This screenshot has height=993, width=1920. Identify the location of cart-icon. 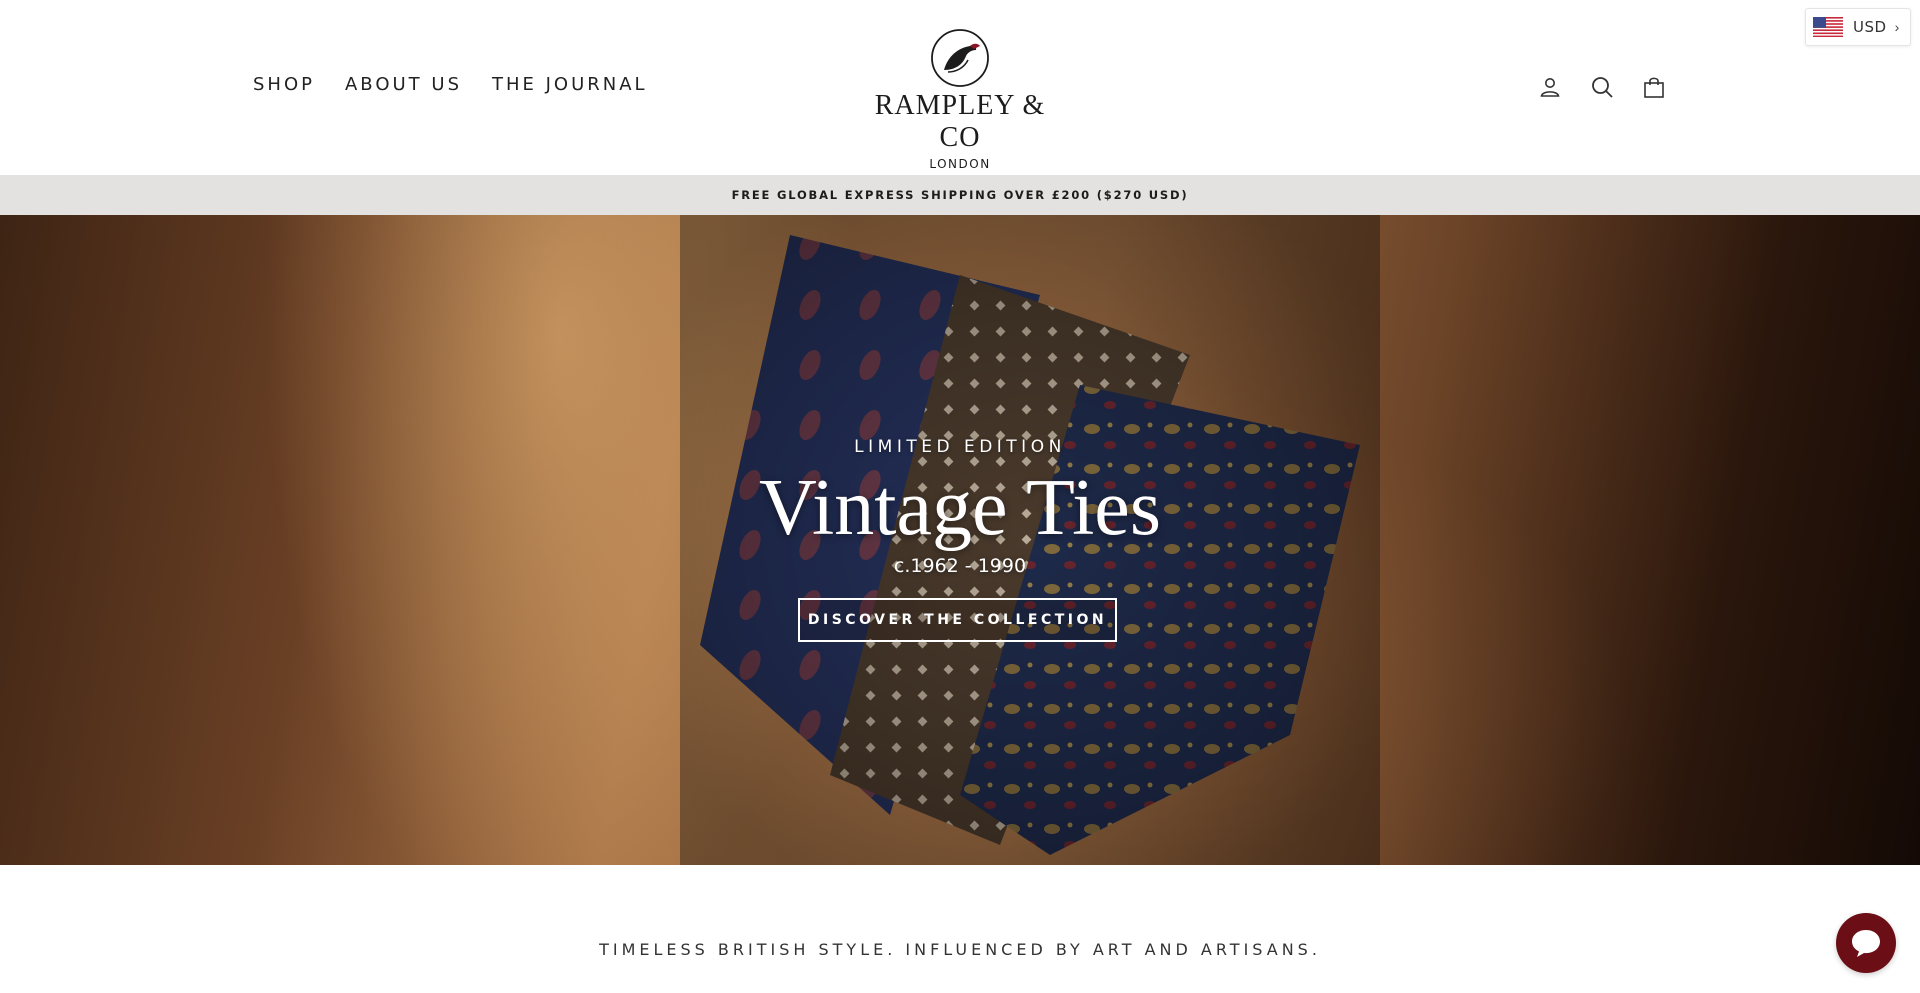
(1654, 87).